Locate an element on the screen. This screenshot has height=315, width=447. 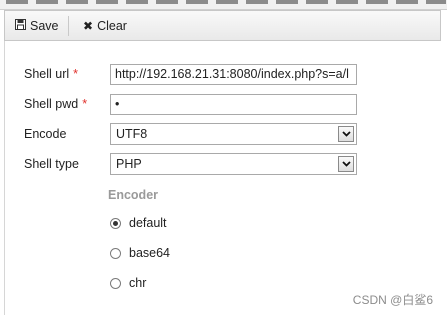
toolbar: Save ✖ Clear is located at coordinates (222, 25).